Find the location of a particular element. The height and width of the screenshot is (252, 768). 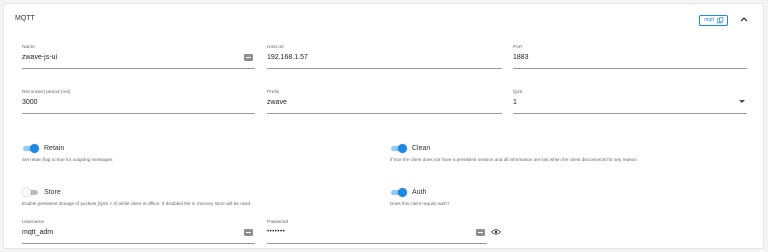

content-copy-icon is located at coordinates (720, 20).